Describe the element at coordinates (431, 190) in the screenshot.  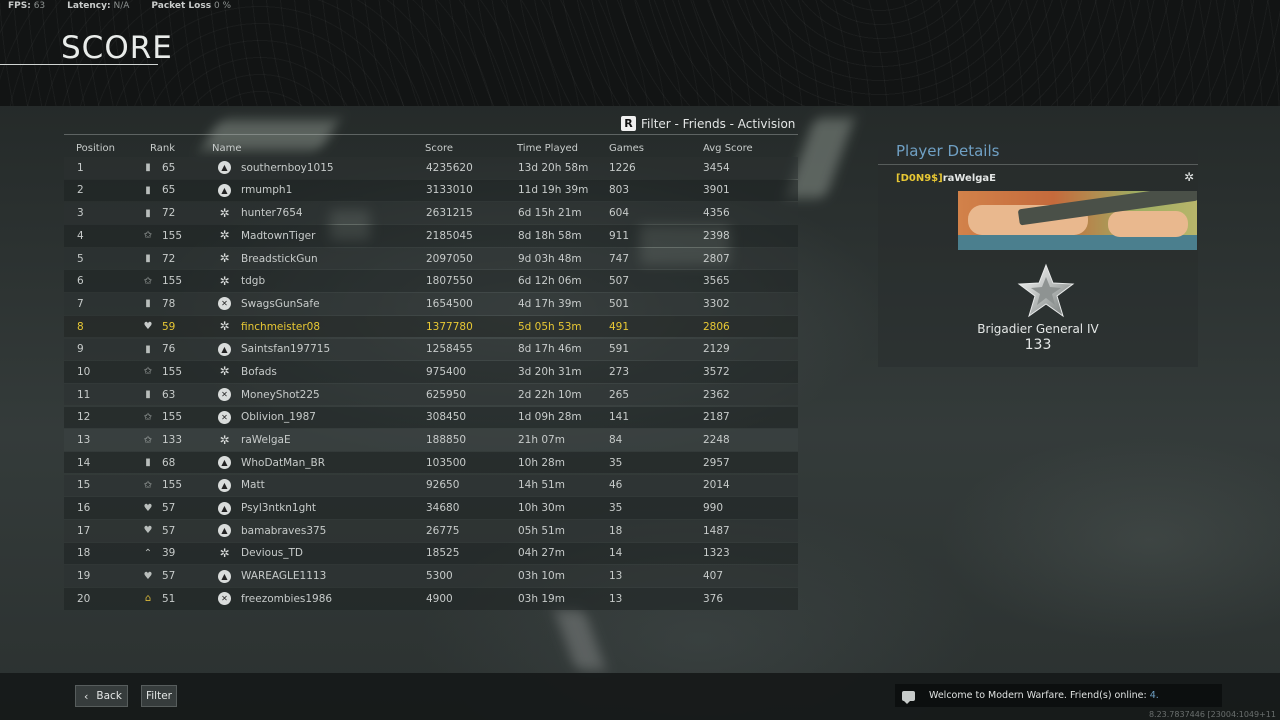
I see `table-row: 2 ▮ 65 ▲ rmumph1 3133010 11d 19h 39m 803 3901` at that location.